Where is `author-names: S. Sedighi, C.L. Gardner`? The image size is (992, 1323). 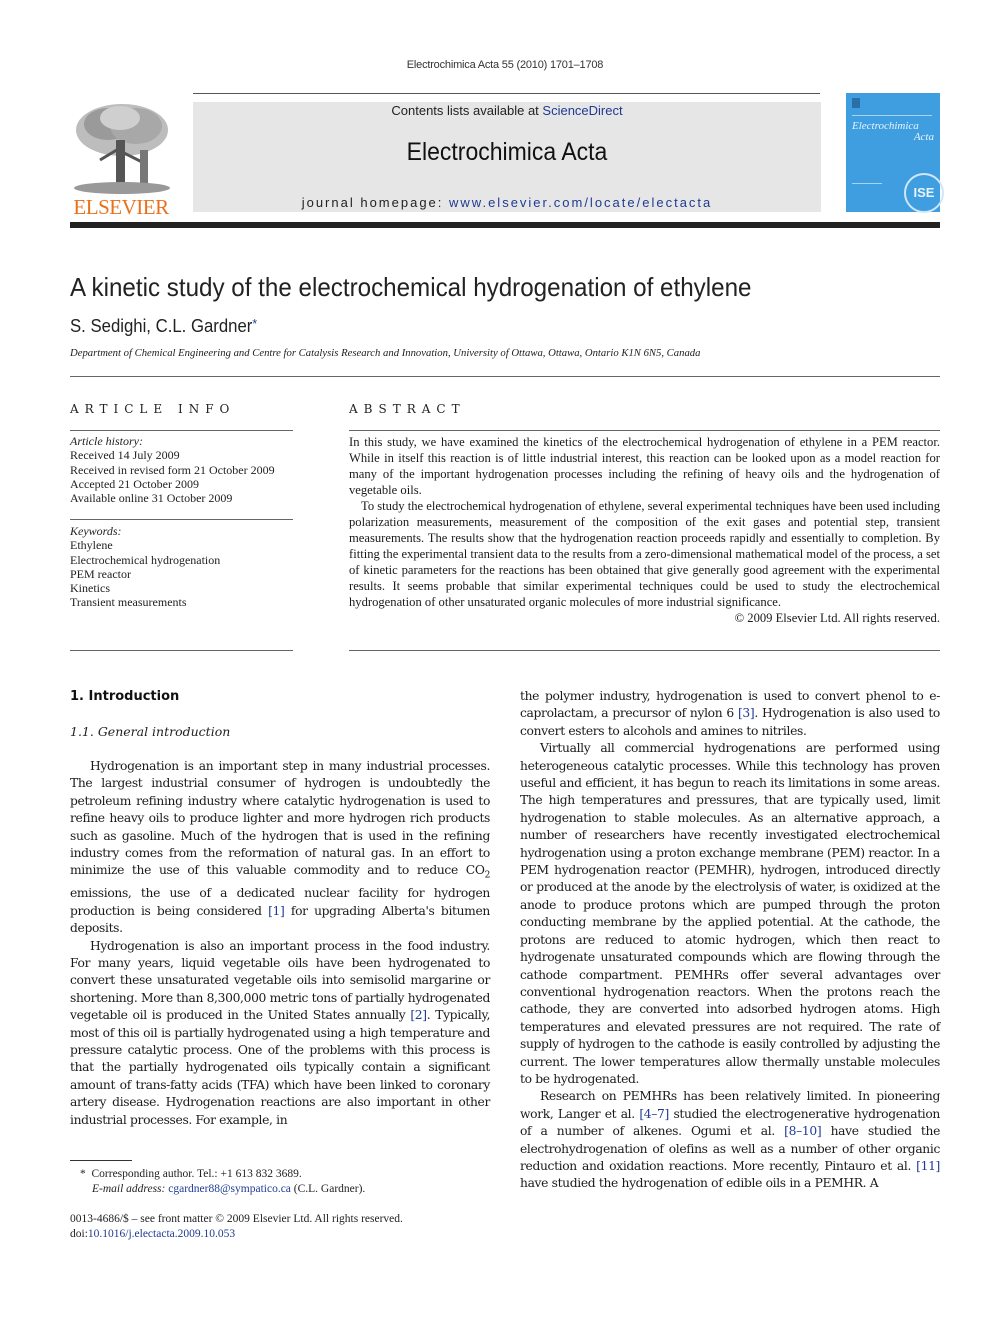 author-names: S. Sedighi, C.L. Gardner is located at coordinates (161, 326).